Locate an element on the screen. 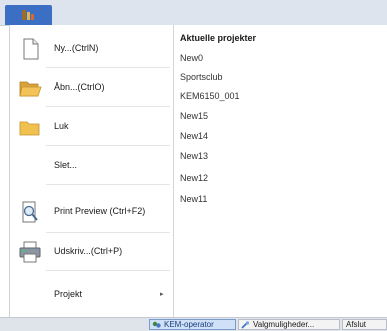 The image size is (387, 331). menu-item-print: Udskriv...(Ctrl+P) is located at coordinates (91, 252).